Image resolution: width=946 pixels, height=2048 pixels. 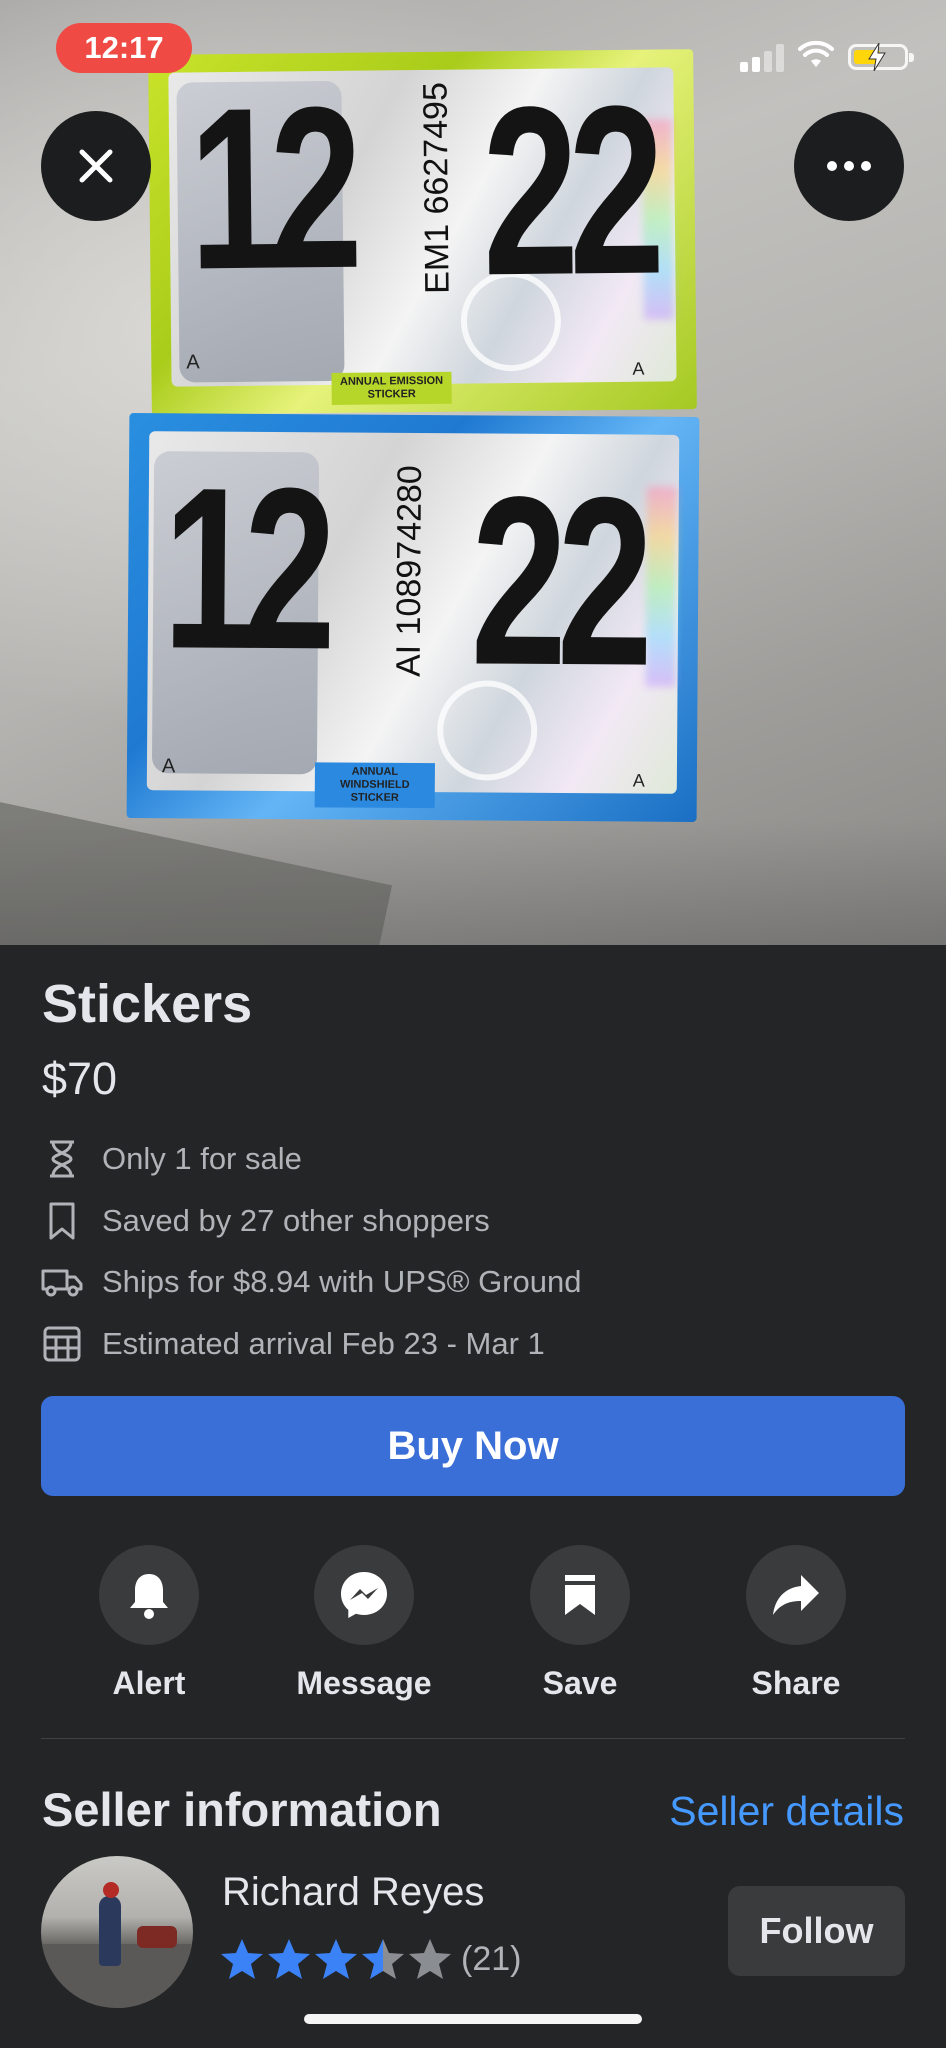 What do you see at coordinates (242, 1809) in the screenshot?
I see `seller-section-title: Seller information` at bounding box center [242, 1809].